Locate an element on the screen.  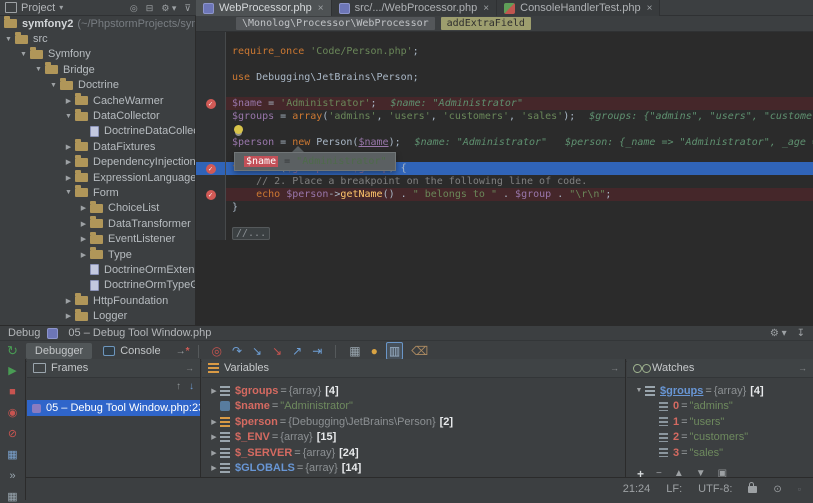
variable-row: 0 = "admins" is located at coordinates (720, 407).